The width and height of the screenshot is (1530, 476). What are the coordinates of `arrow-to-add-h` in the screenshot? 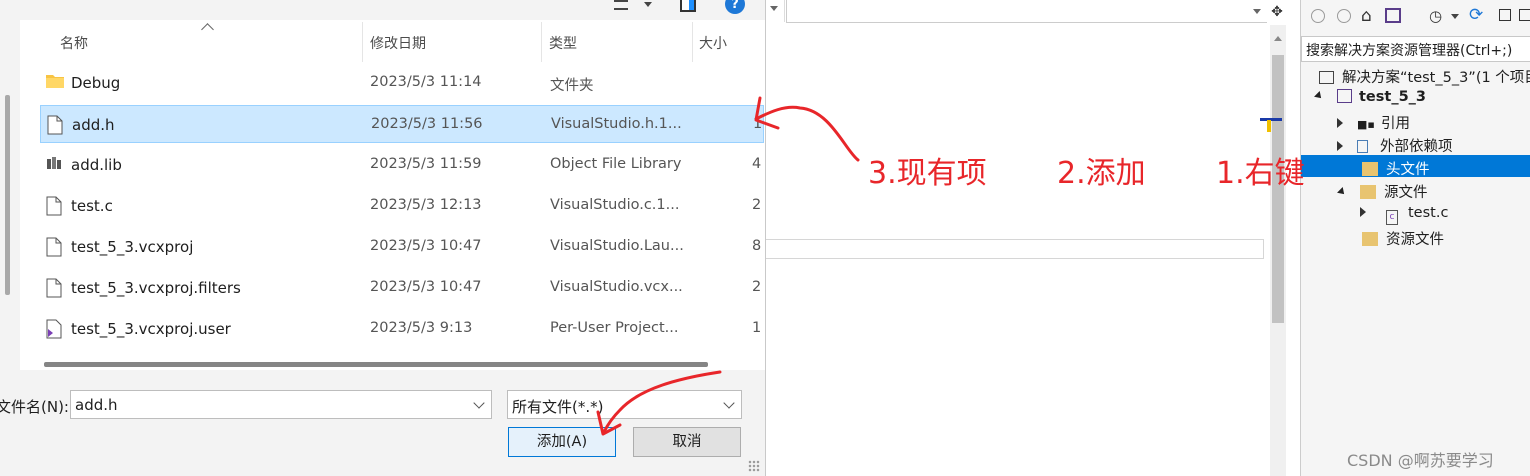 It's located at (808, 133).